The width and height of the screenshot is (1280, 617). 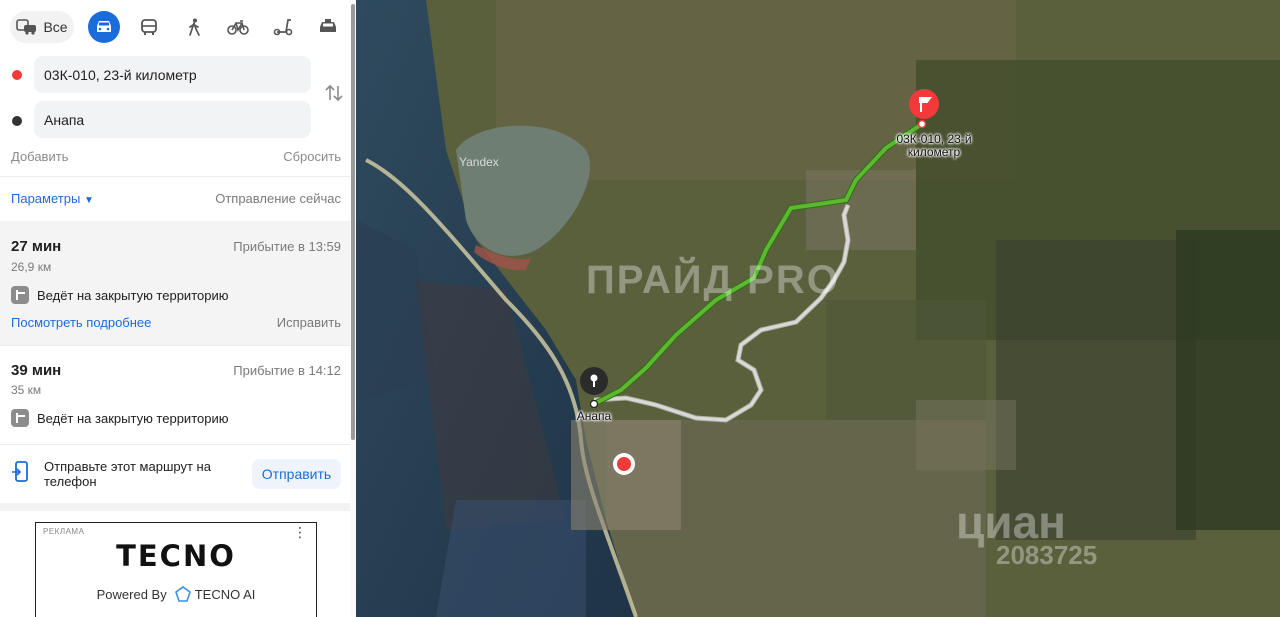 What do you see at coordinates (353, 222) in the screenshot?
I see `sidebar-scroll-thumb` at bounding box center [353, 222].